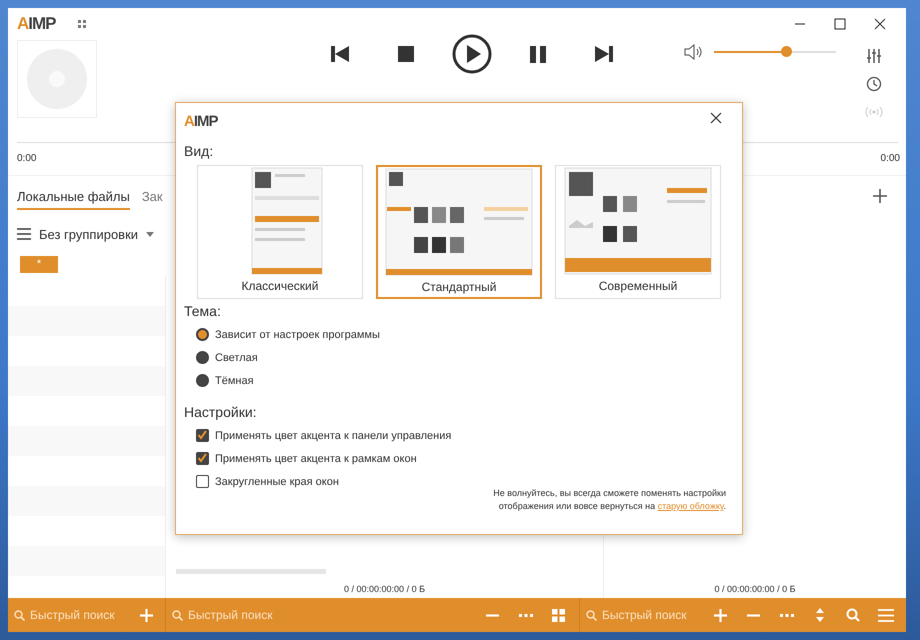 The height and width of the screenshot is (640, 920). Describe the element at coordinates (874, 112) in the screenshot. I see `broadcast-icon` at that location.